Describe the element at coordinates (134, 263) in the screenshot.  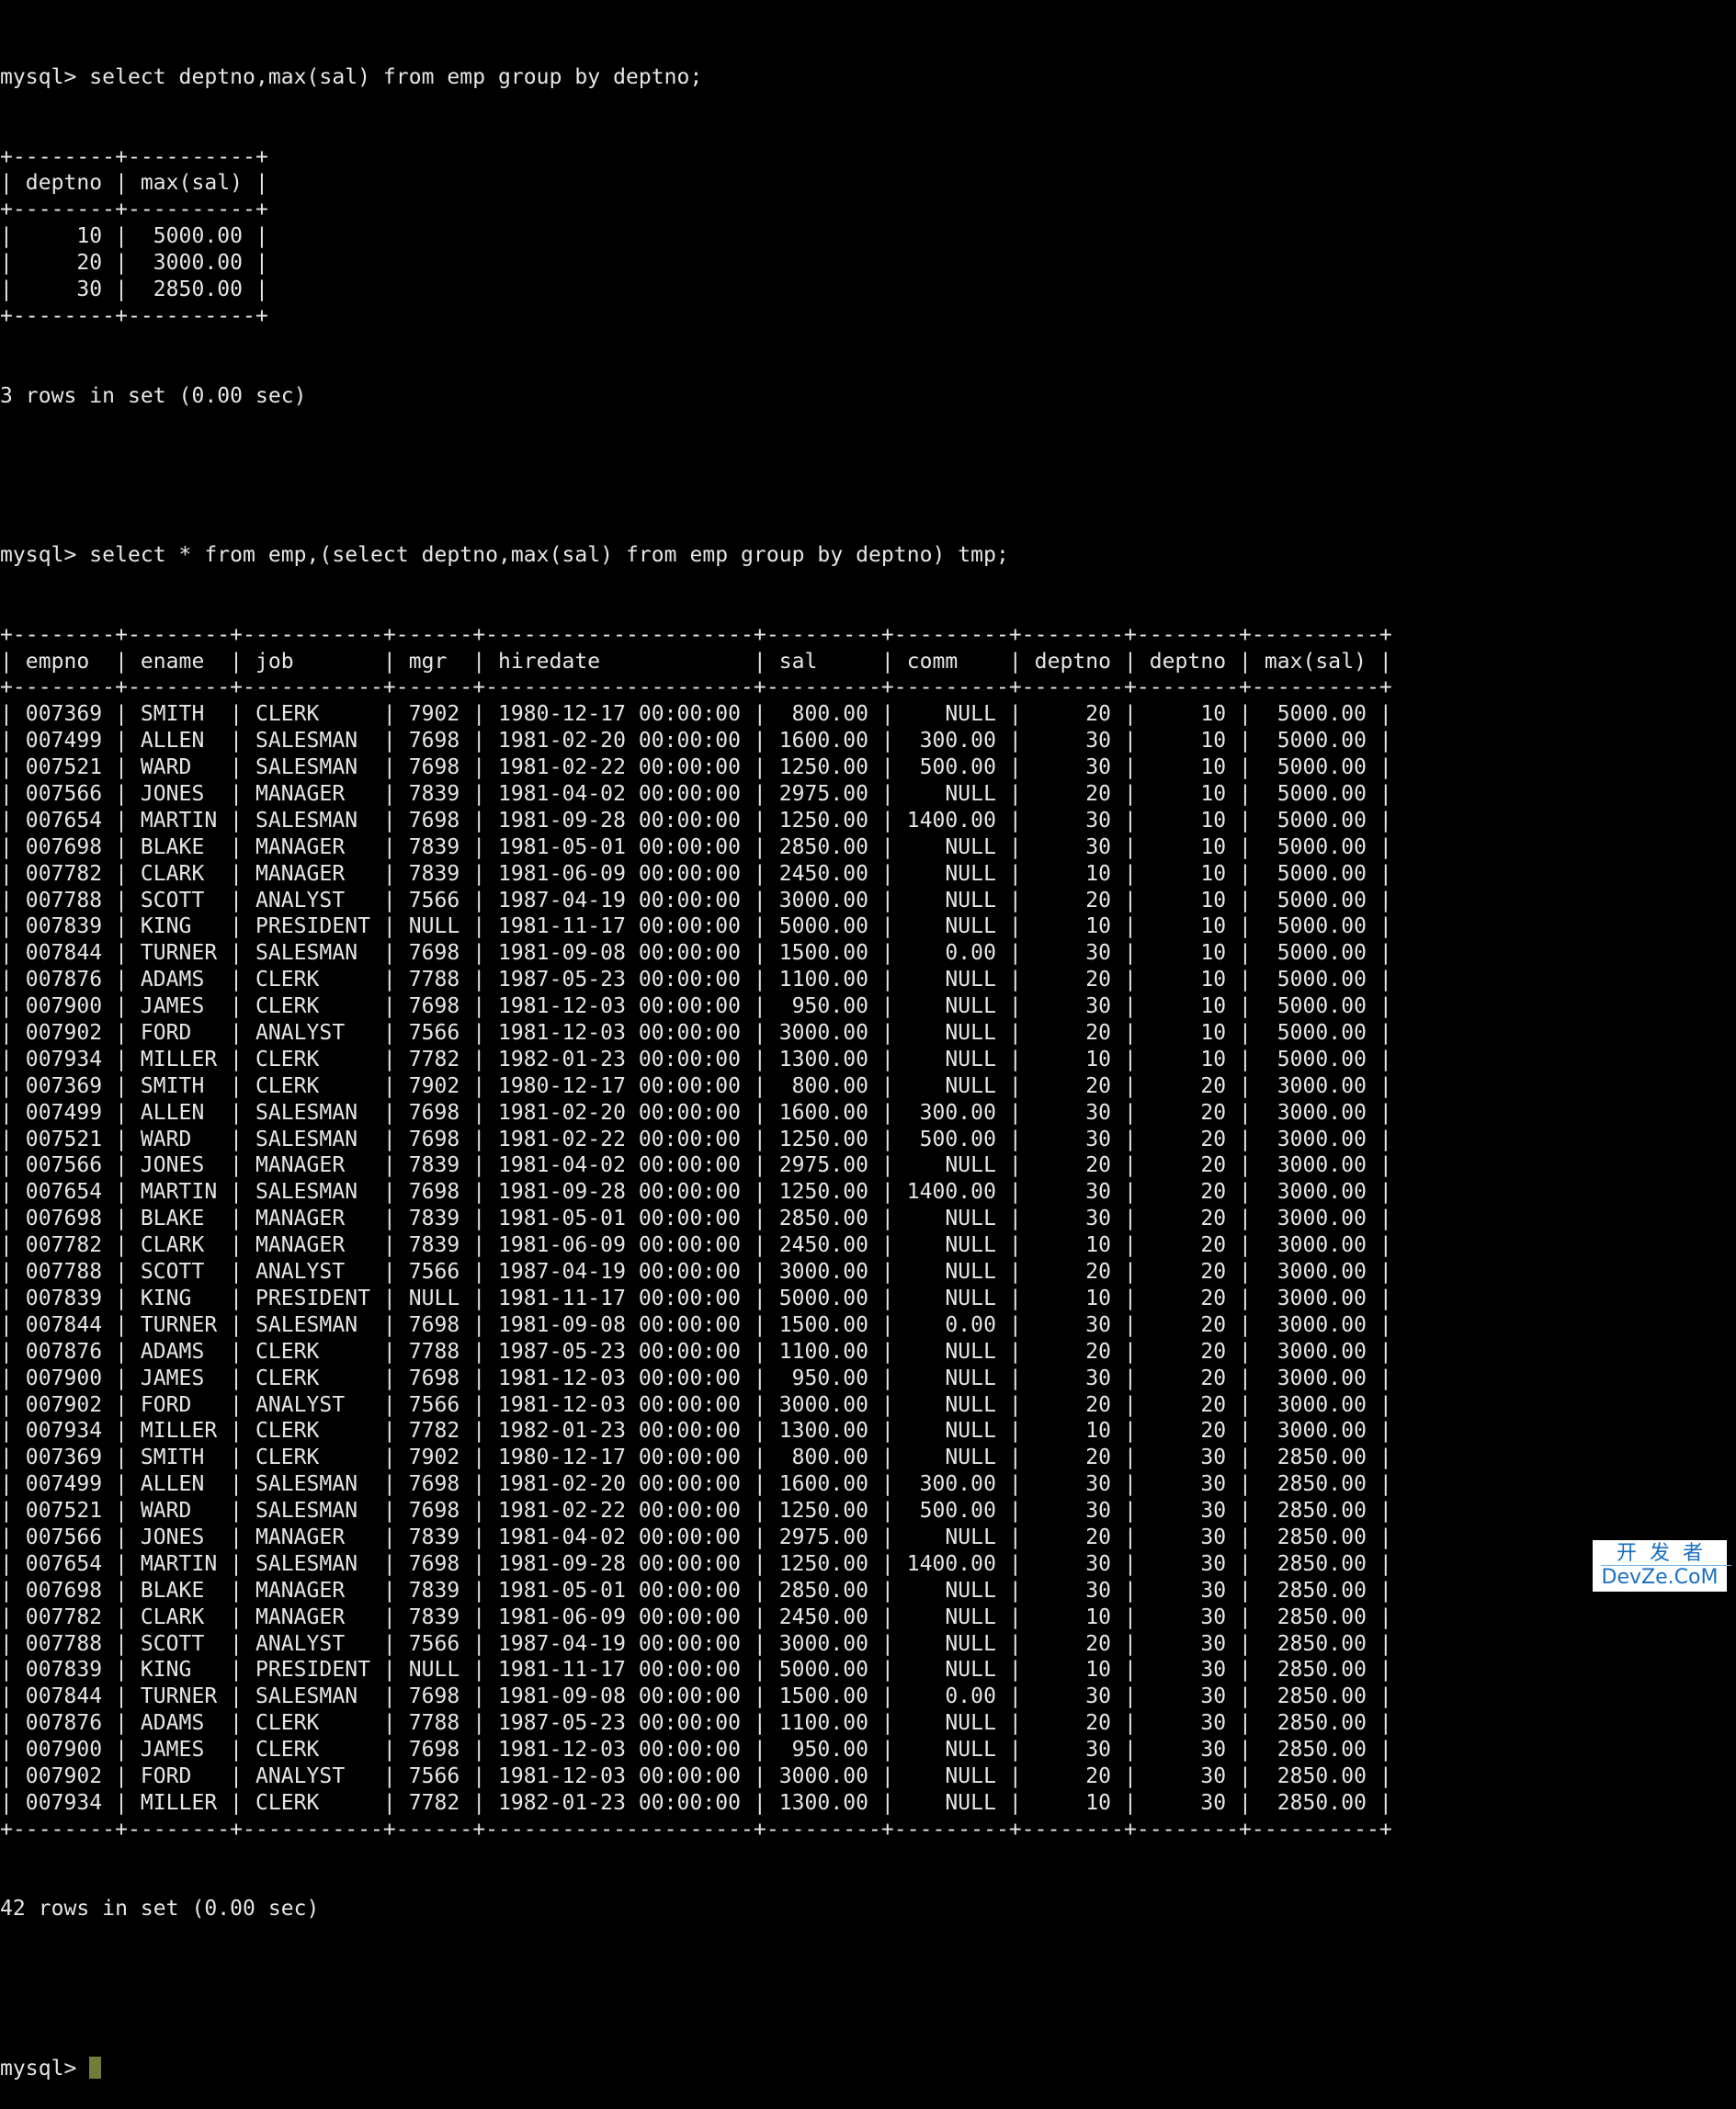
I see `table-row: | 20 | 3000.00 |` at that location.